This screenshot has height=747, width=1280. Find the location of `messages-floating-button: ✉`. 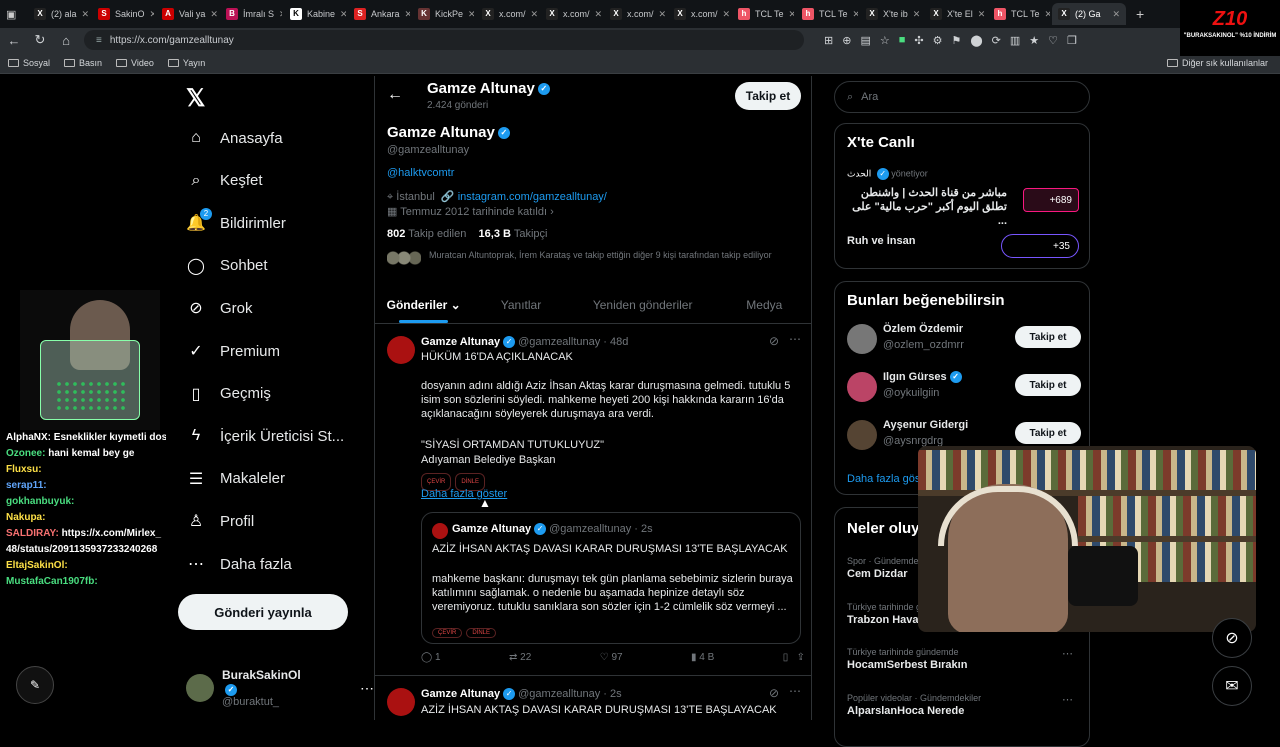

messages-floating-button: ✉ is located at coordinates (1232, 686).